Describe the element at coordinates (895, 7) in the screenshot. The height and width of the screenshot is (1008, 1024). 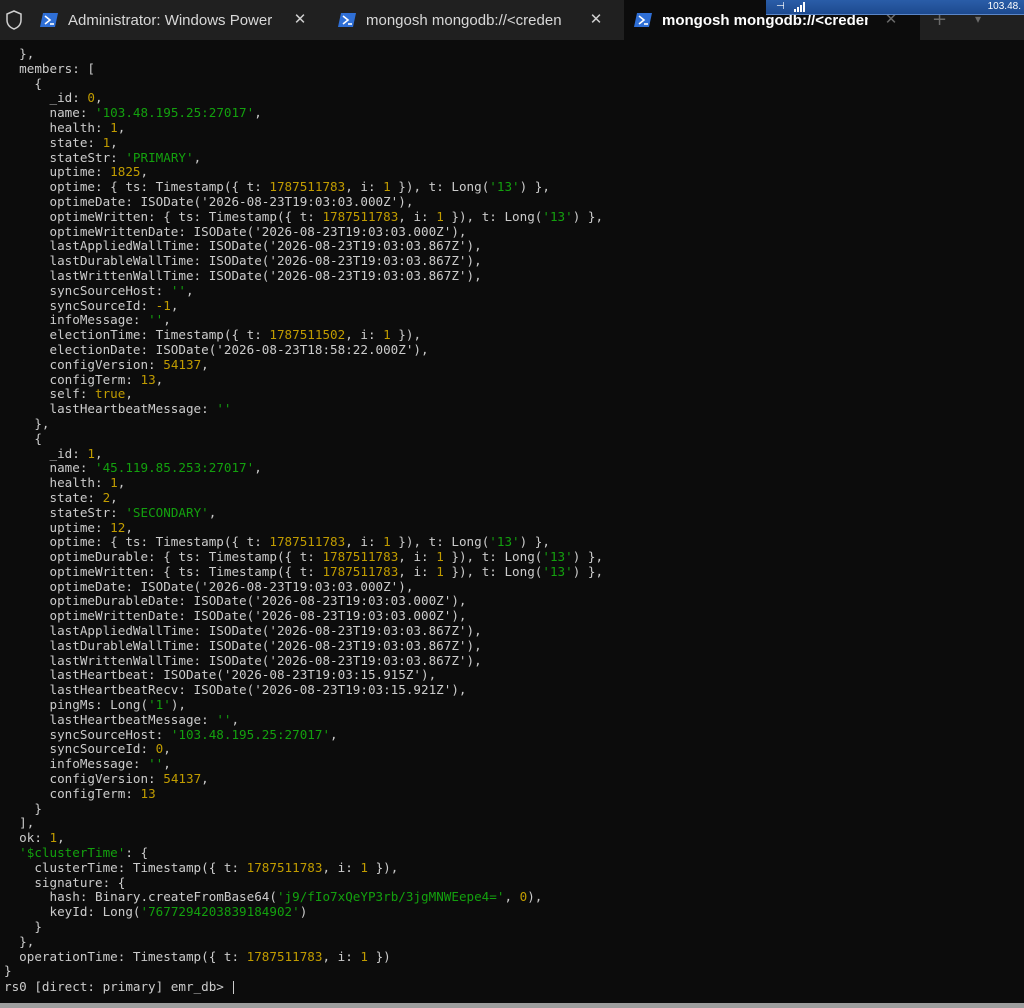
I see `remote-connection-bar: ⊣ 103.48.` at that location.